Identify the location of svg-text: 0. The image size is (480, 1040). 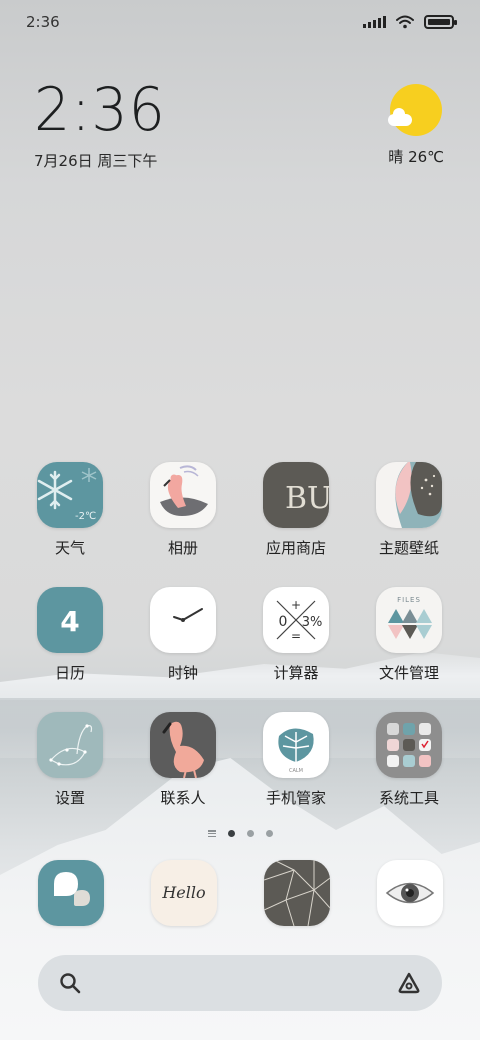
(283, 622).